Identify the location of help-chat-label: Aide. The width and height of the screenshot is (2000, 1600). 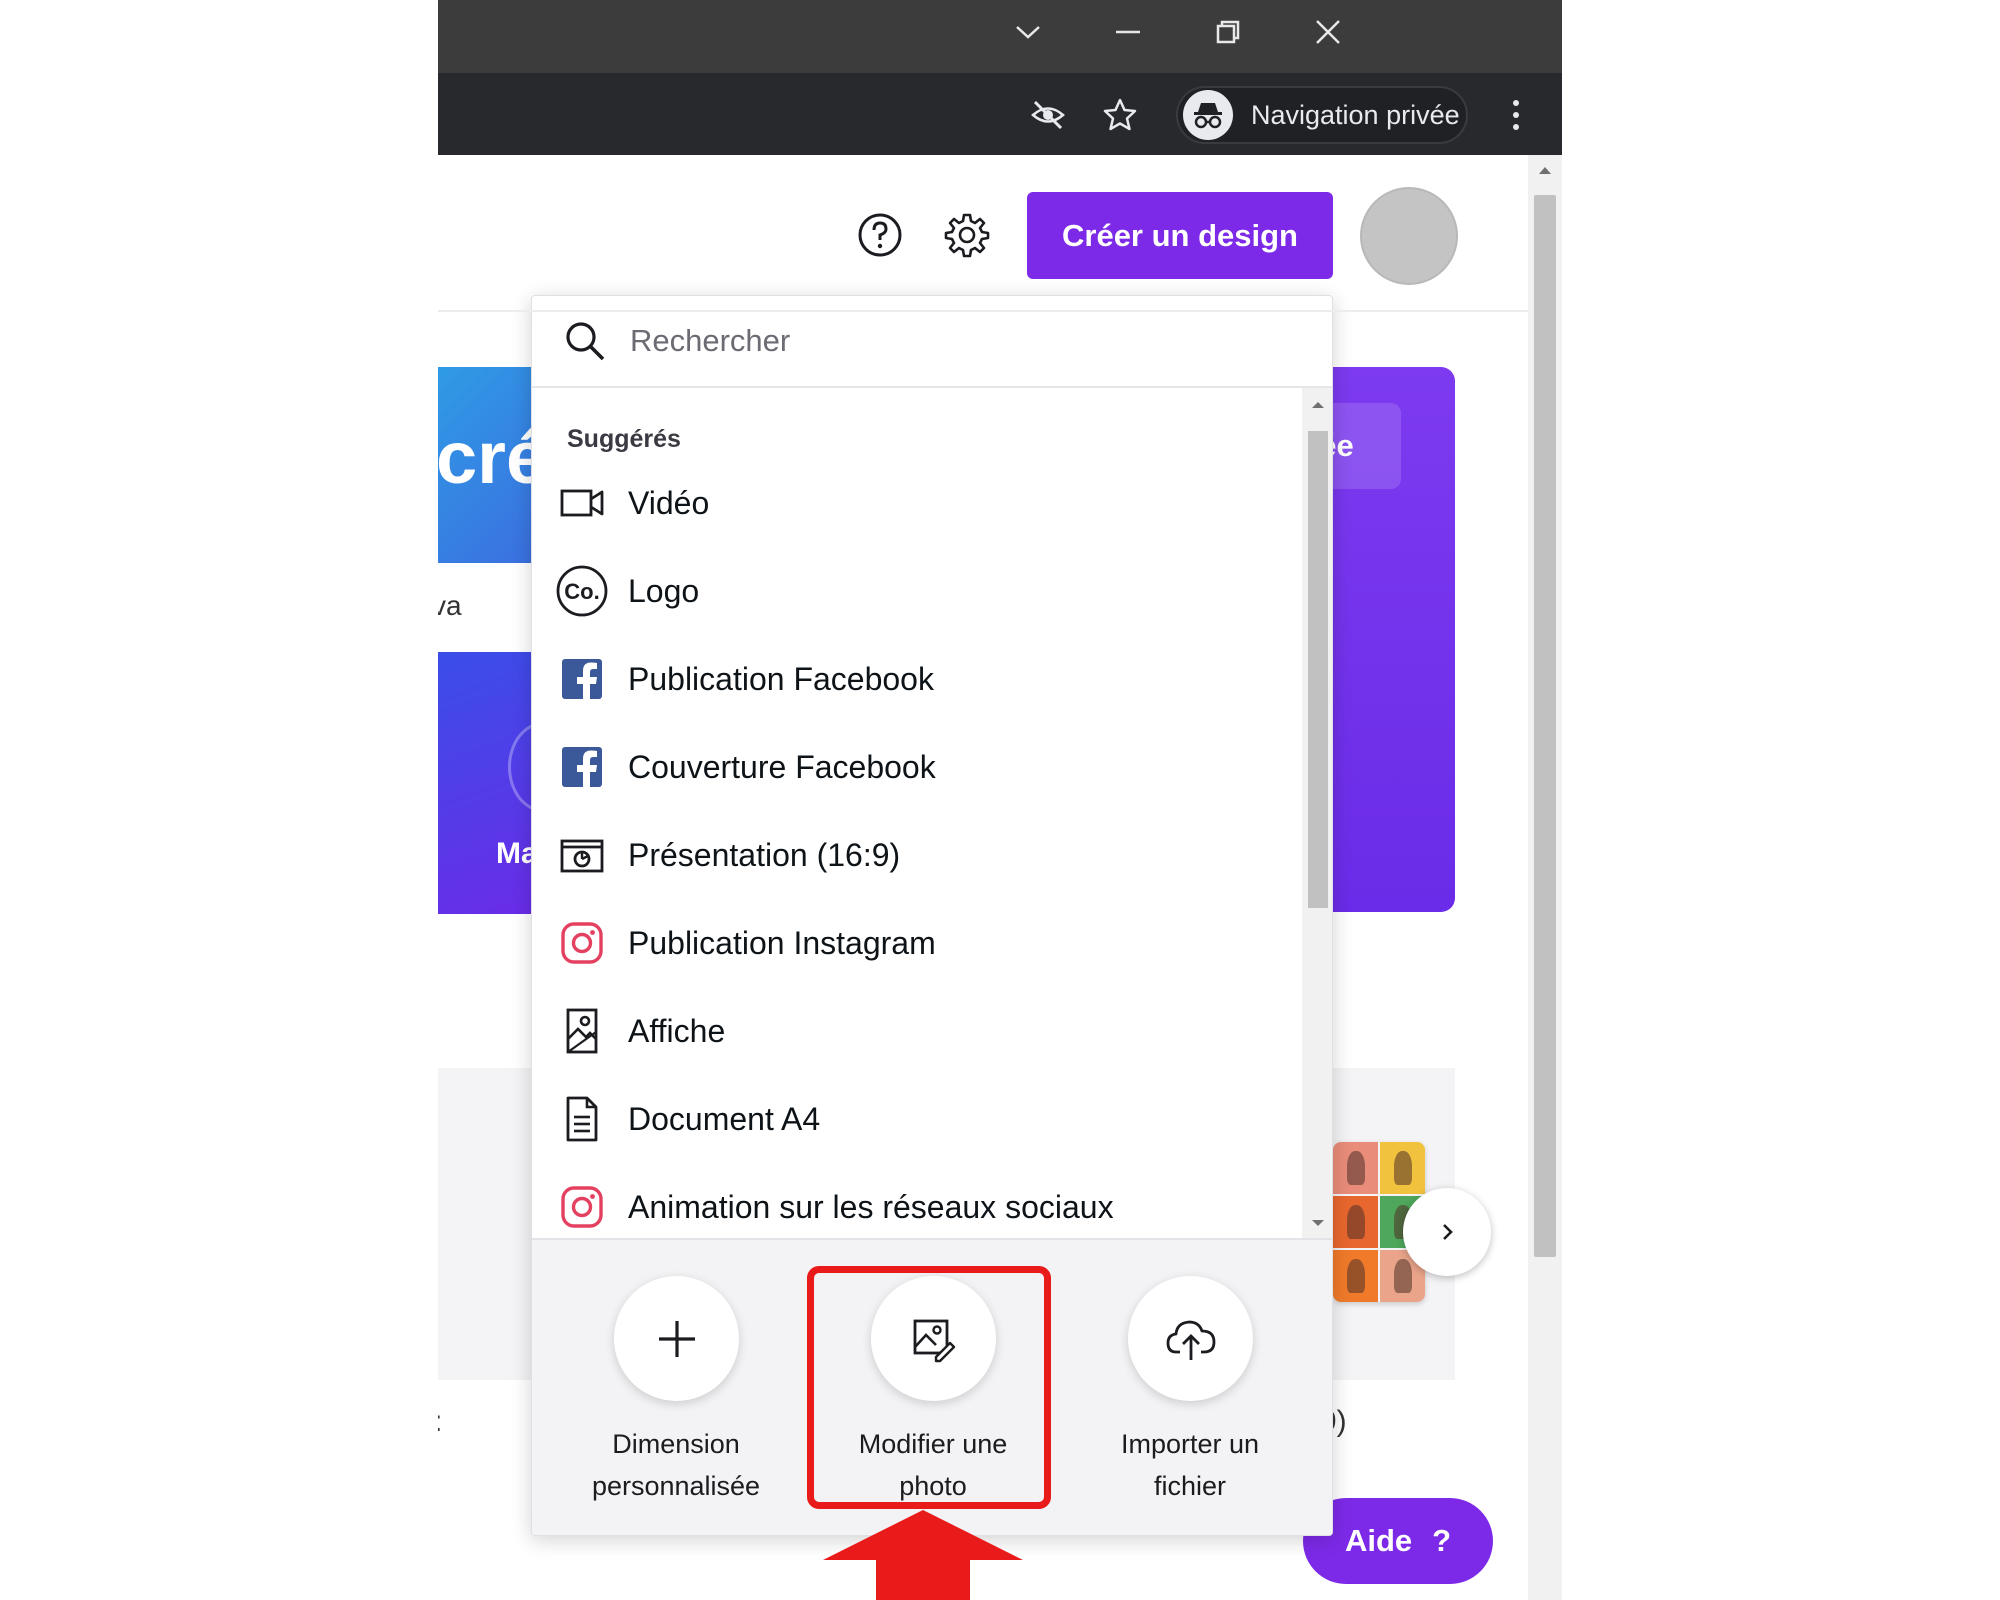
(1378, 1540).